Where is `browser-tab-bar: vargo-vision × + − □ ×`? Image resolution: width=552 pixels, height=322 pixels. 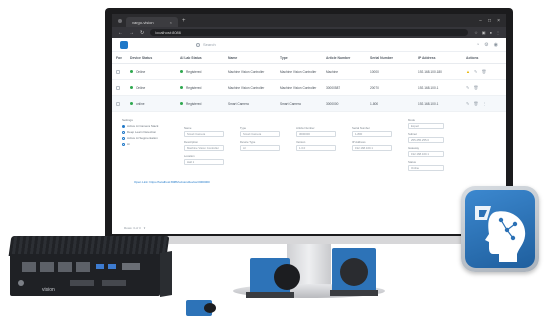
browser-tab-bar: vargo-vision × + − □ × is located at coordinates (309, 20).